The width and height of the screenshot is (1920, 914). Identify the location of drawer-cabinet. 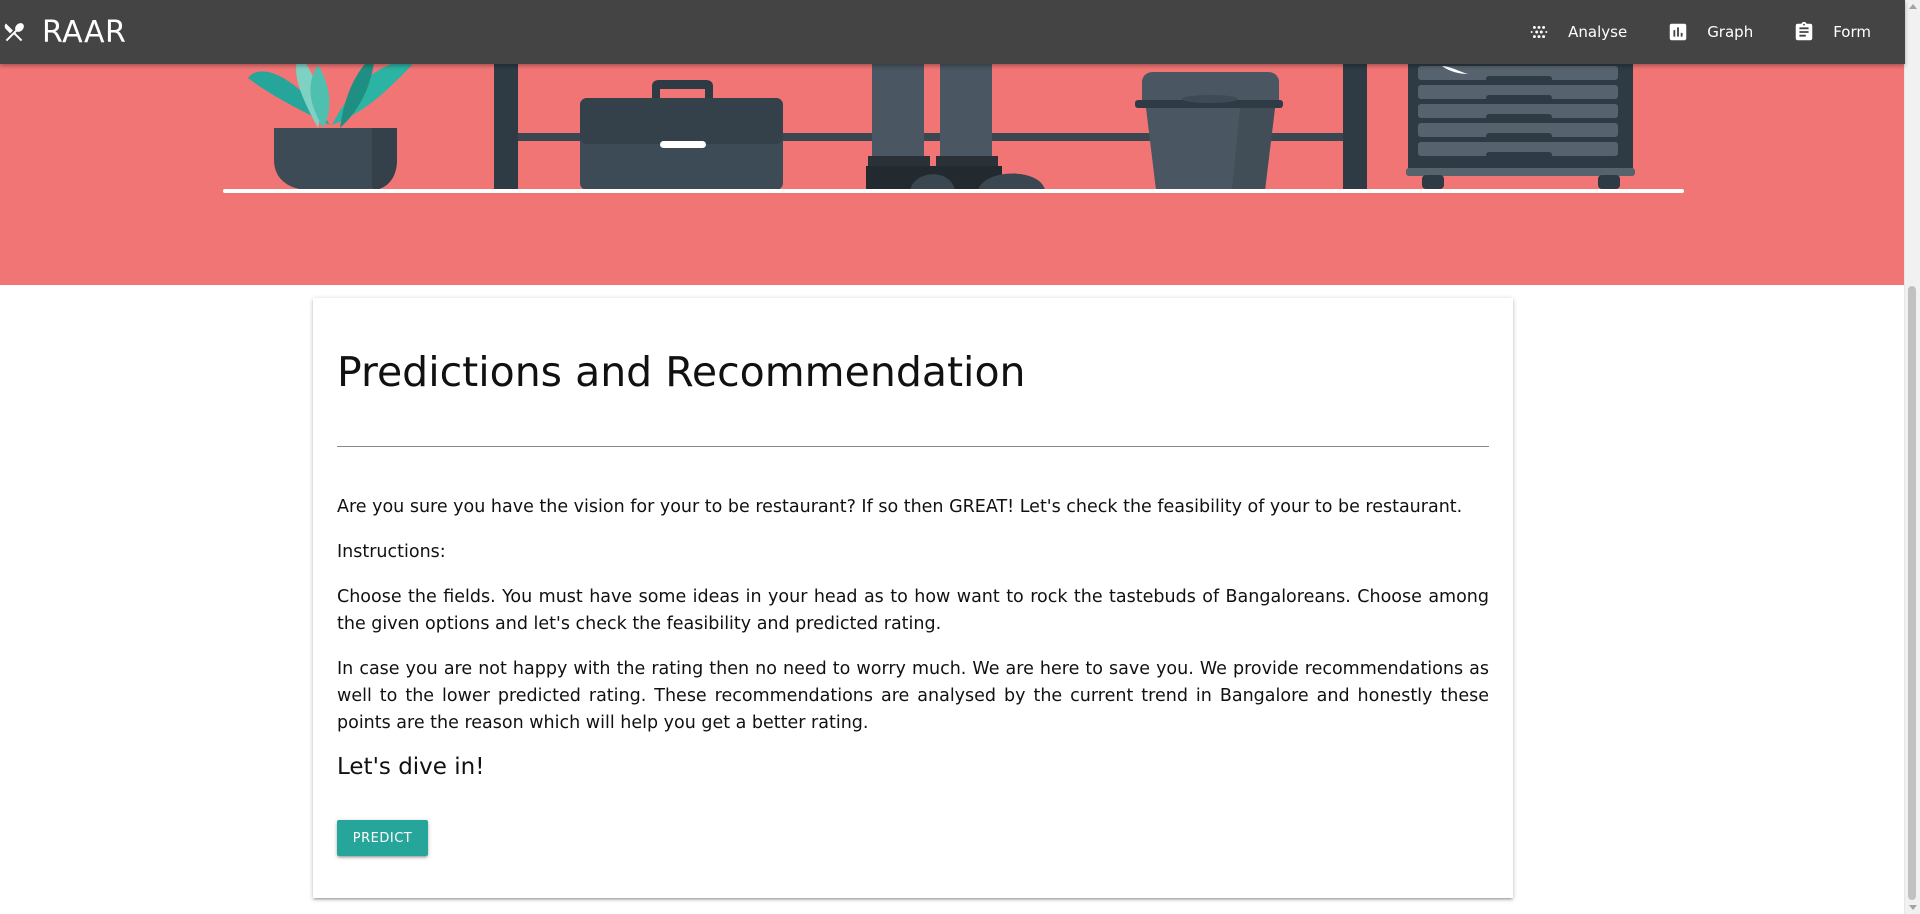
(1520, 122).